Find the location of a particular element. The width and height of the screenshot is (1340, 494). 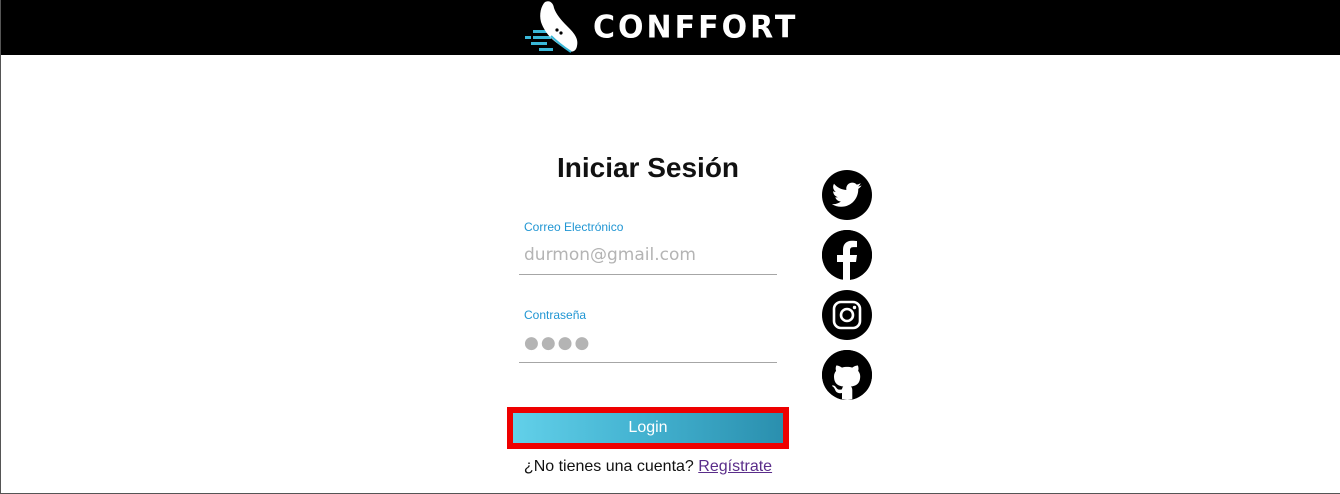

signup-prompt: ¿No tienes una cuenta? Regístrate is located at coordinates (648, 467).